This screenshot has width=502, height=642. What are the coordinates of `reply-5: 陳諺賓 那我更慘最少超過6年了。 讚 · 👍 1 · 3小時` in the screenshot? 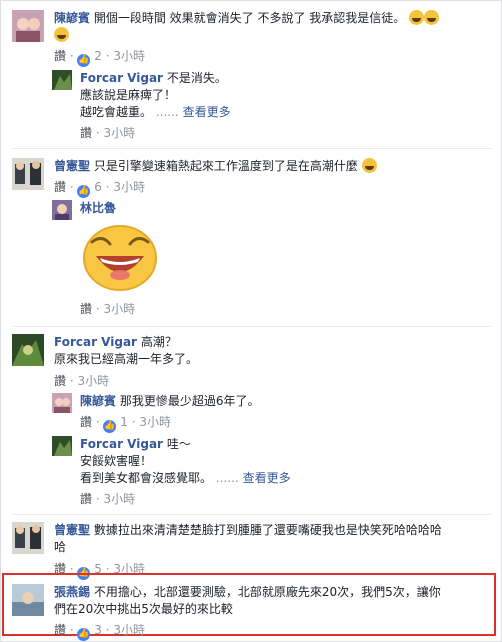 It's located at (272, 413).